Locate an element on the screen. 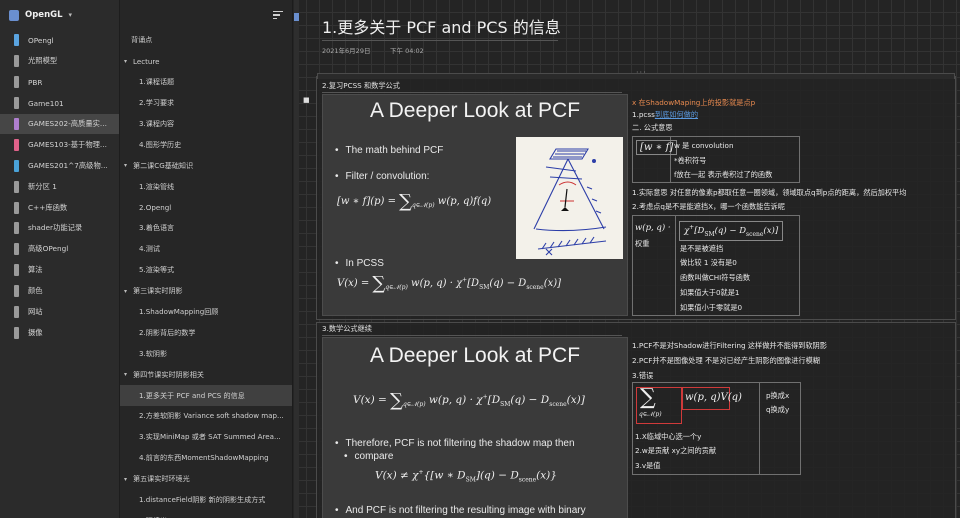  page-item-label: 4.前言的东西MomentShadowMapping is located at coordinates (204, 458).